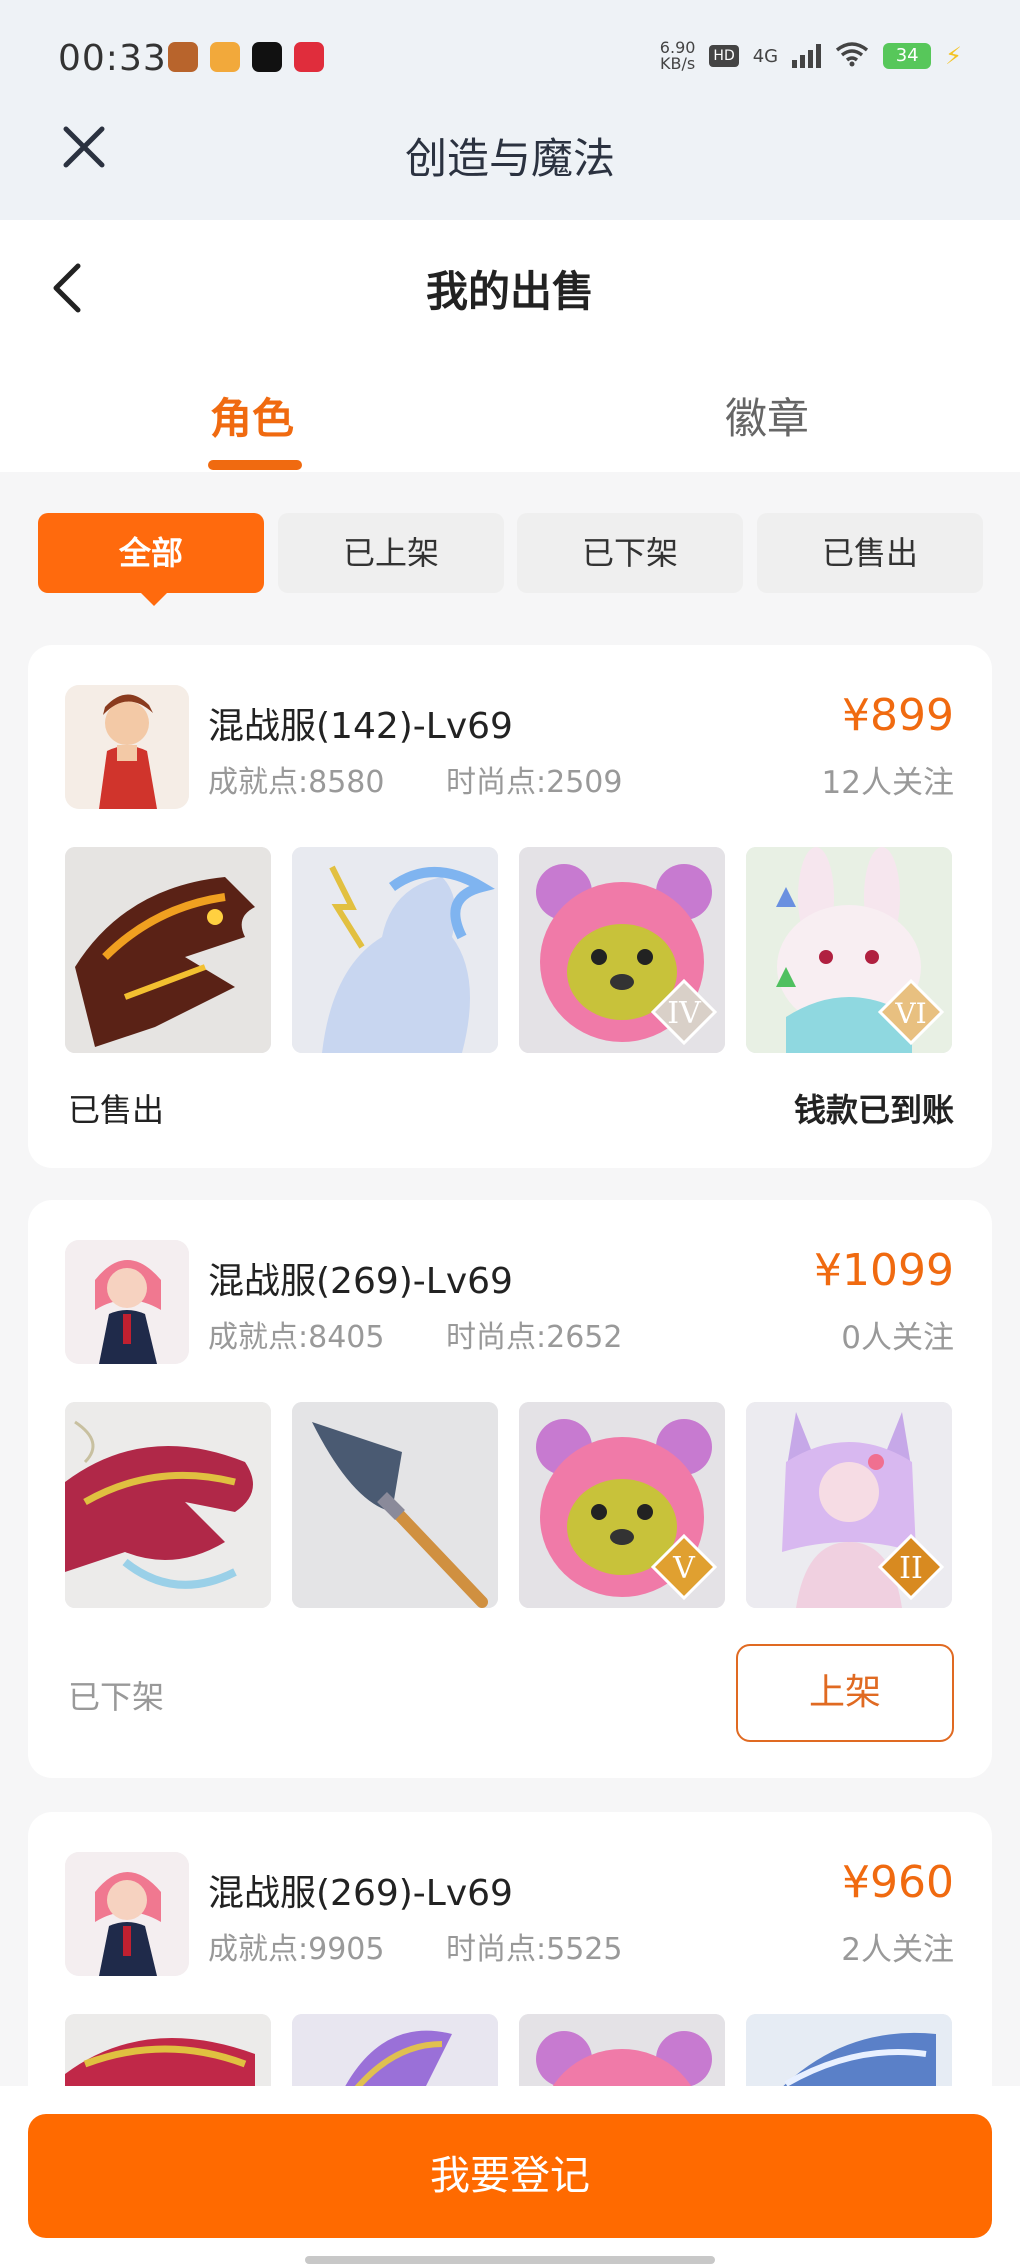  I want to click on status-bar: 00:33 6.90 KB/s HD 4G 34 ⚡, so click(510, 55).